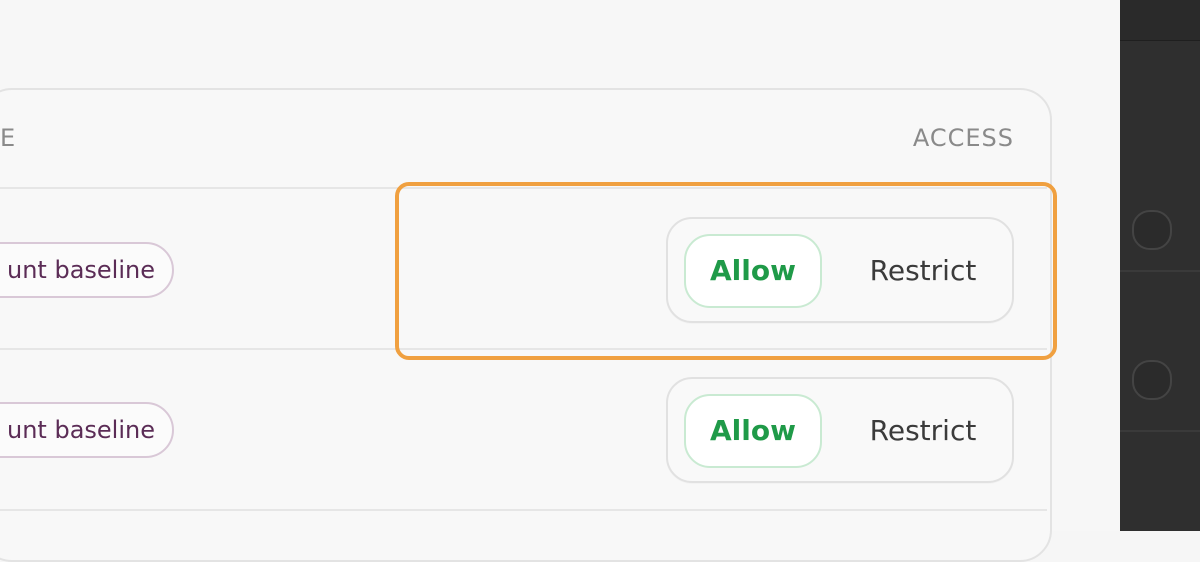 This screenshot has height=562, width=1200. What do you see at coordinates (963, 138) in the screenshot?
I see `column-header-access: ACCESS` at bounding box center [963, 138].